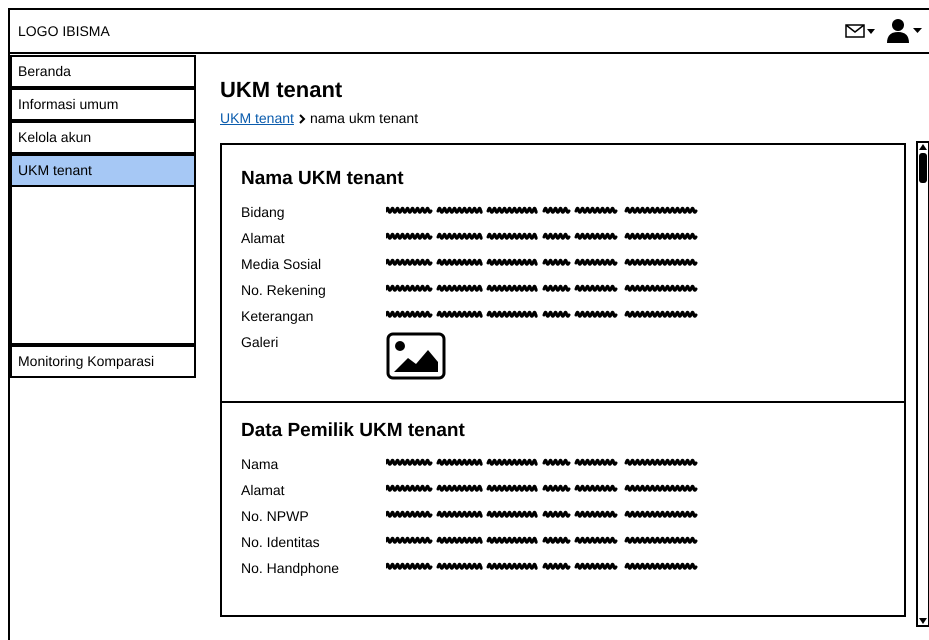 The height and width of the screenshot is (640, 929). Describe the element at coordinates (923, 147) in the screenshot. I see `scroll-up-icon` at that location.